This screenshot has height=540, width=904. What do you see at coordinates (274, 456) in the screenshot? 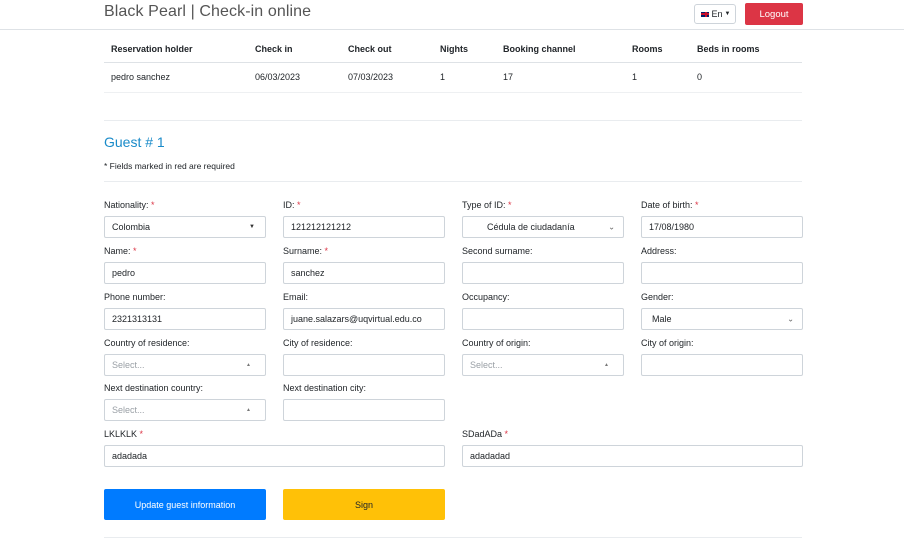
I see `lklklk-input: adadada` at bounding box center [274, 456].